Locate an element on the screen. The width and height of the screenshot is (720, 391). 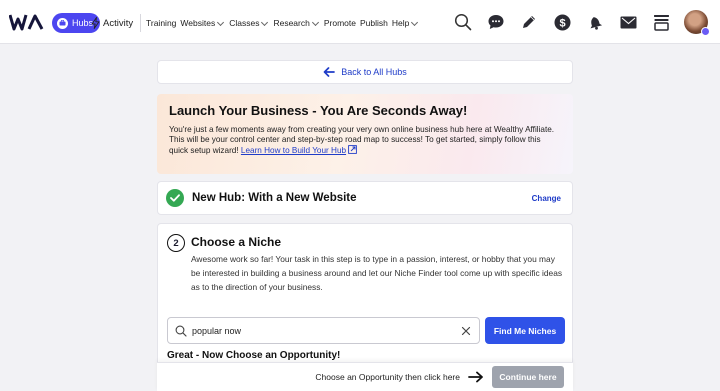
back-to-hubs-link: Back to All Hubs is located at coordinates (365, 72).